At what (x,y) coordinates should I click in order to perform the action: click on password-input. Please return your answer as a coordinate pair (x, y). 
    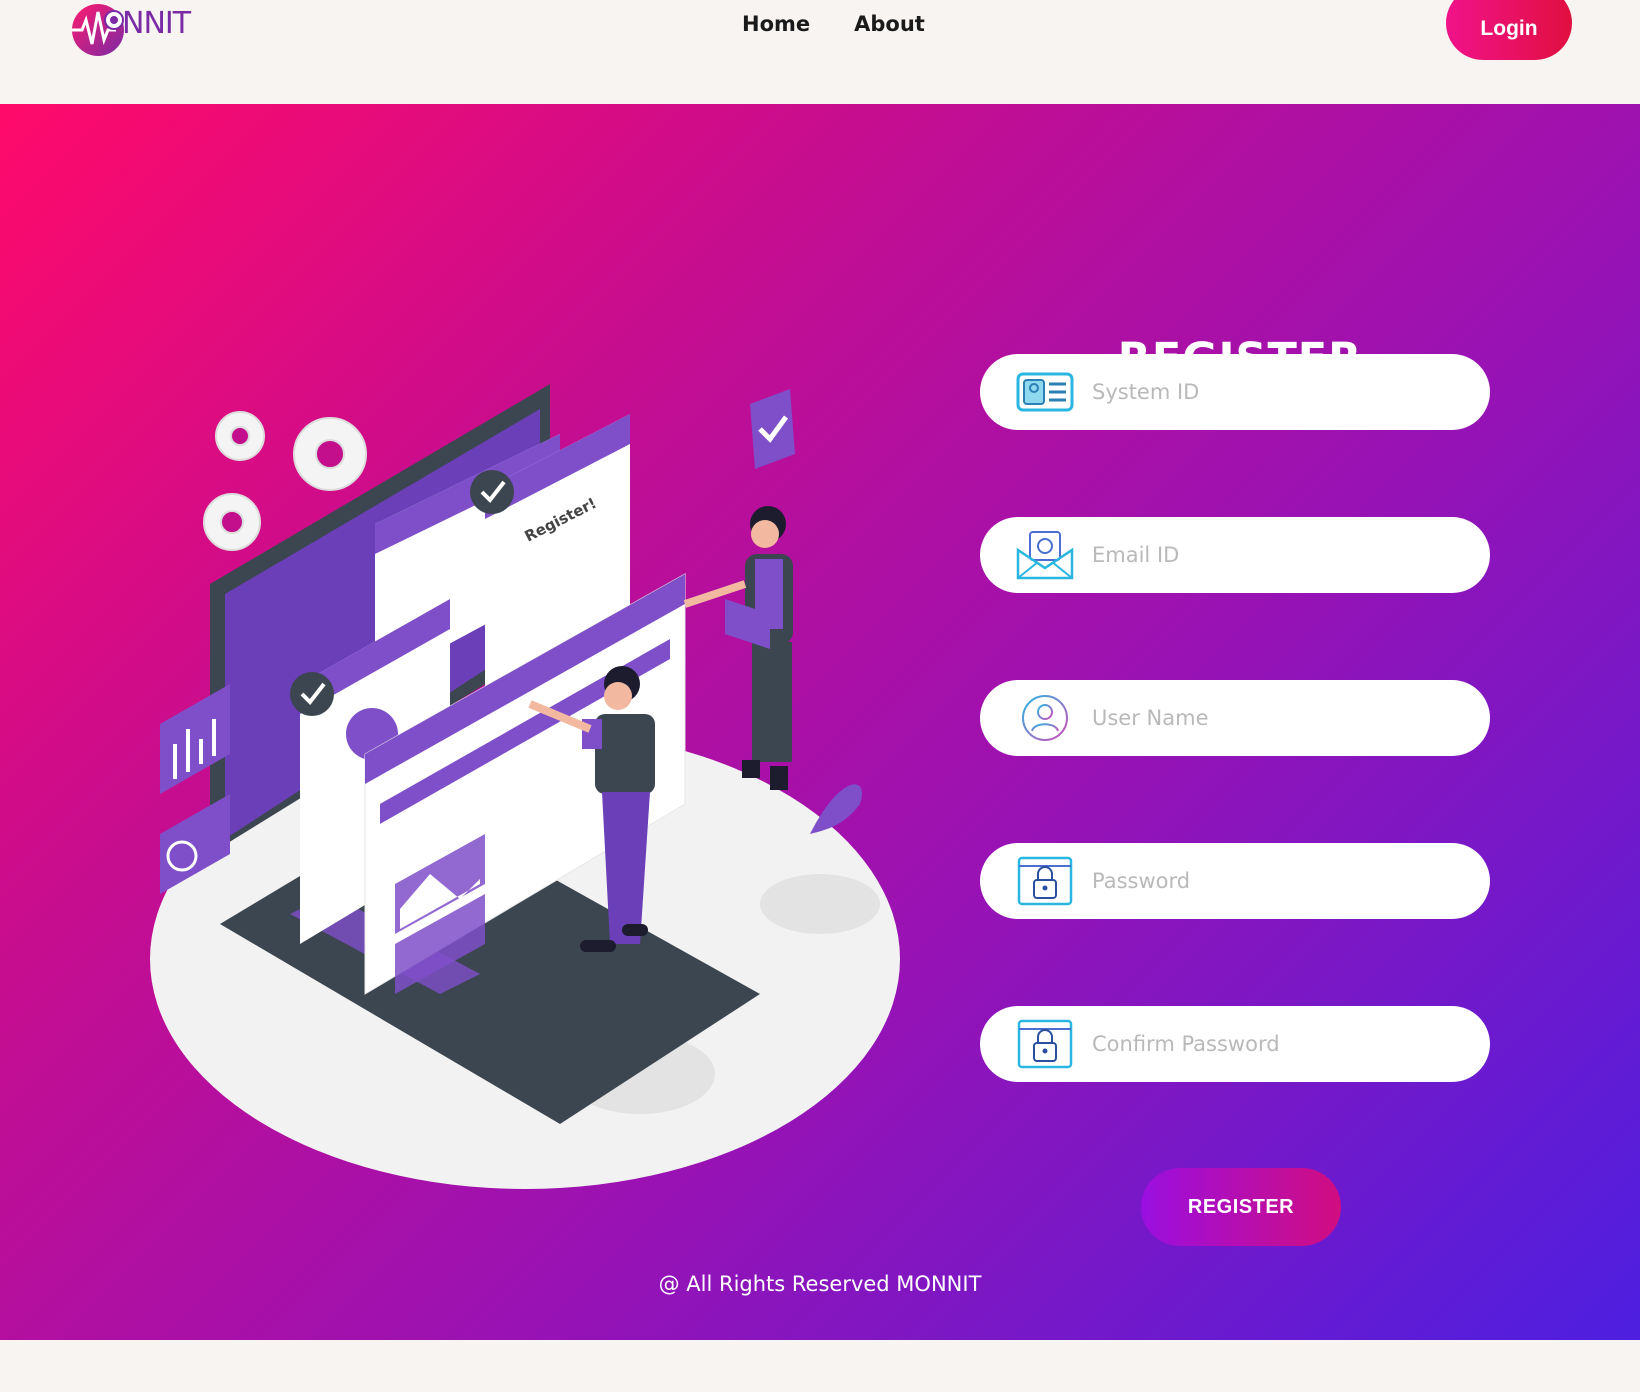
    Looking at the image, I should click on (1272, 881).